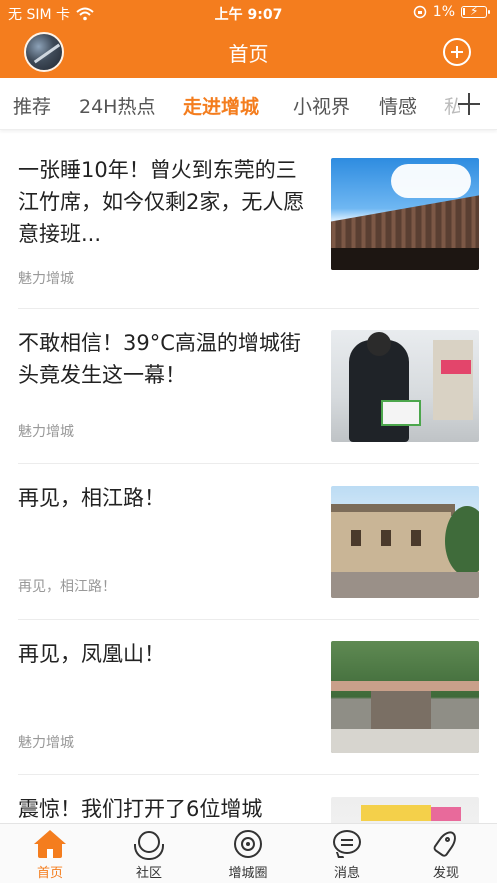 This screenshot has height=883, width=497. What do you see at coordinates (475, 11) in the screenshot?
I see `battery-icon: ⚡` at bounding box center [475, 11].